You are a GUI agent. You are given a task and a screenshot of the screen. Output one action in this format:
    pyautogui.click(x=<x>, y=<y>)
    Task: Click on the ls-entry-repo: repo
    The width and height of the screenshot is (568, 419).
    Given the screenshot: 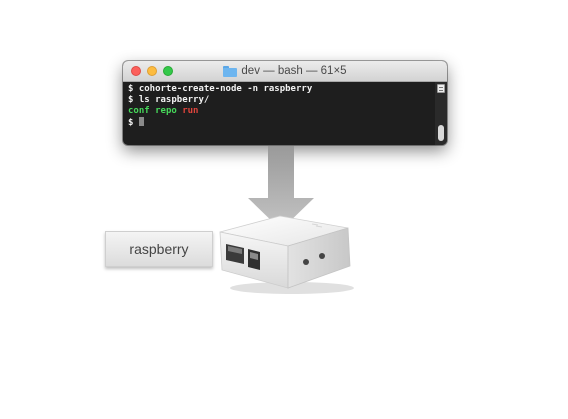 What is the action you would take?
    pyautogui.click(x=166, y=111)
    